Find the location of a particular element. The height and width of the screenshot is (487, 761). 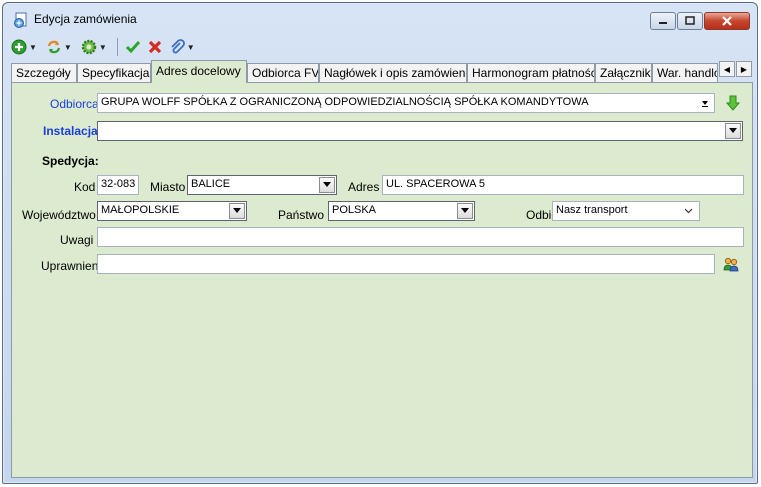

tab-harmonogram: Harmonogram płatności is located at coordinates (531, 72).